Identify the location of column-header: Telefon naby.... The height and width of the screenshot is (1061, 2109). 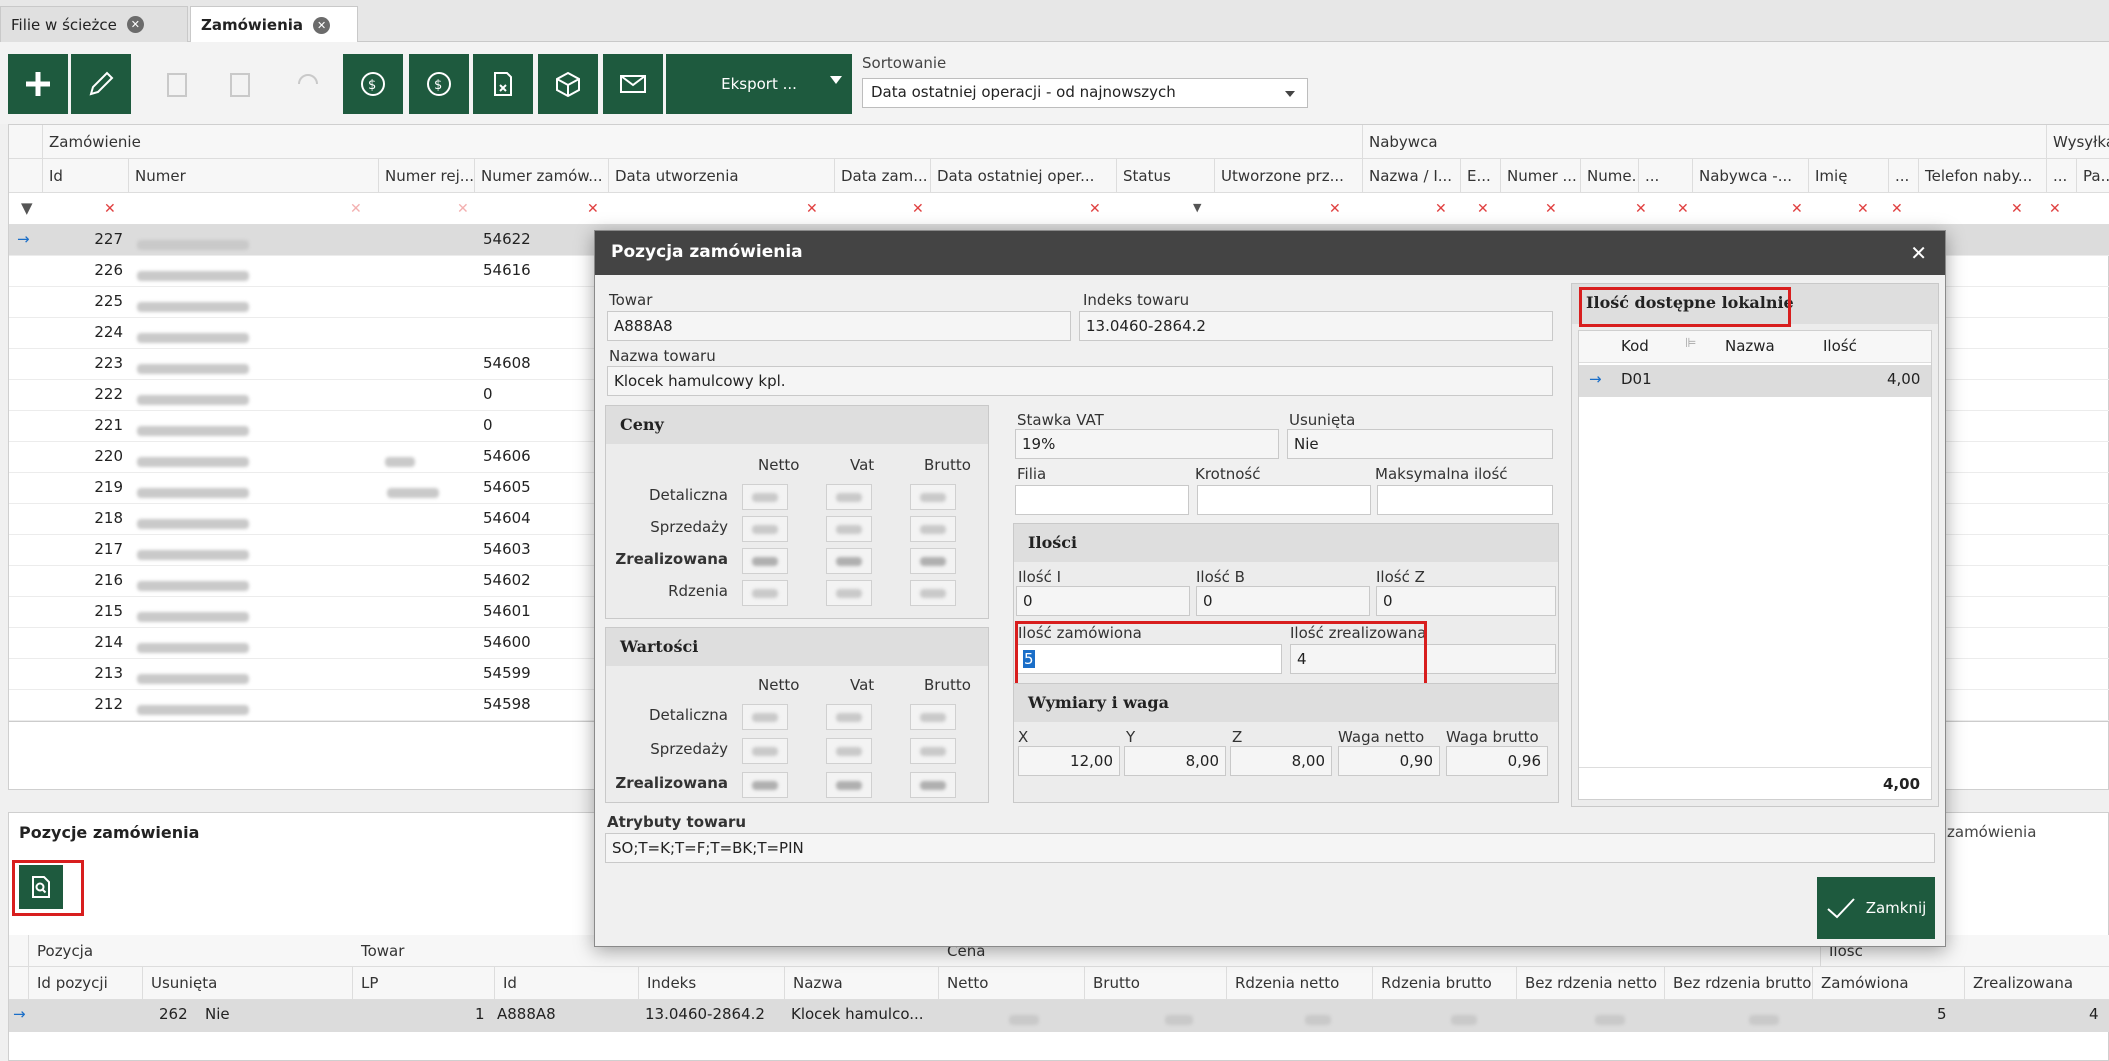
(1983, 176).